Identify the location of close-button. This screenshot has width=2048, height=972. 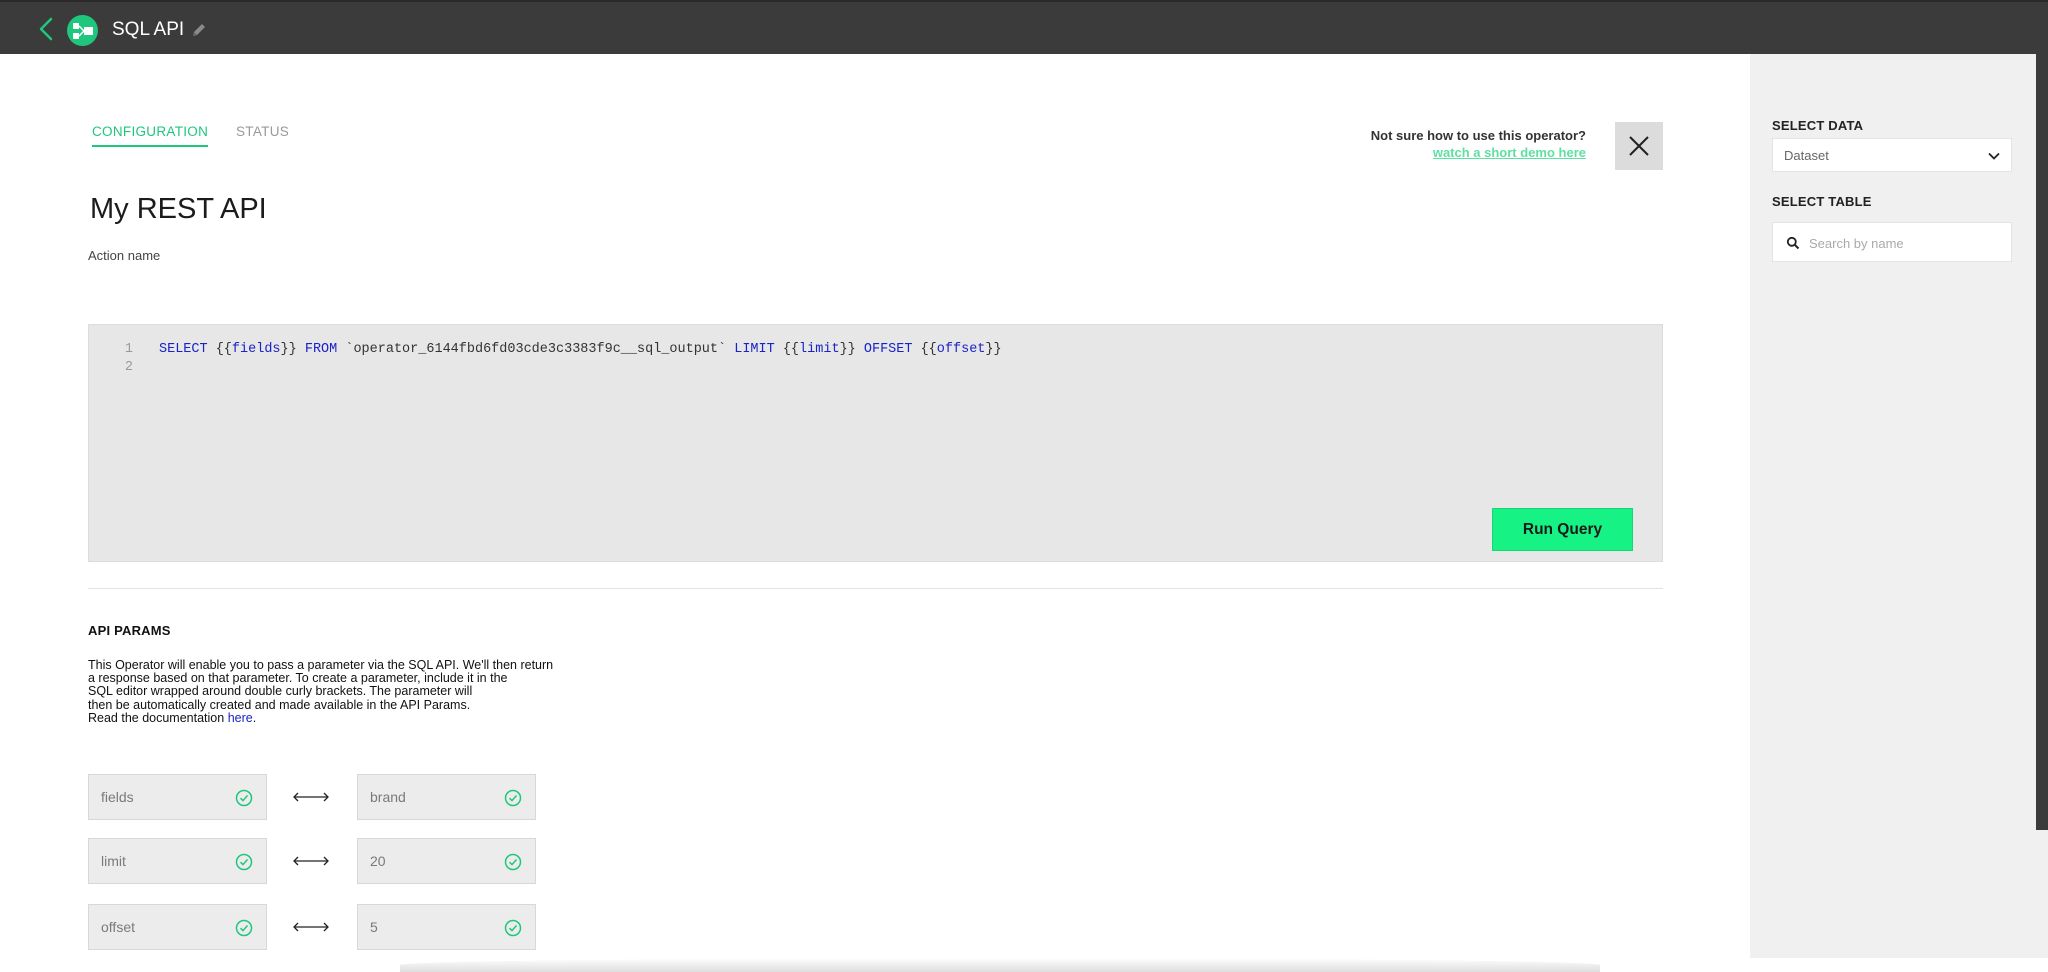
(1639, 146).